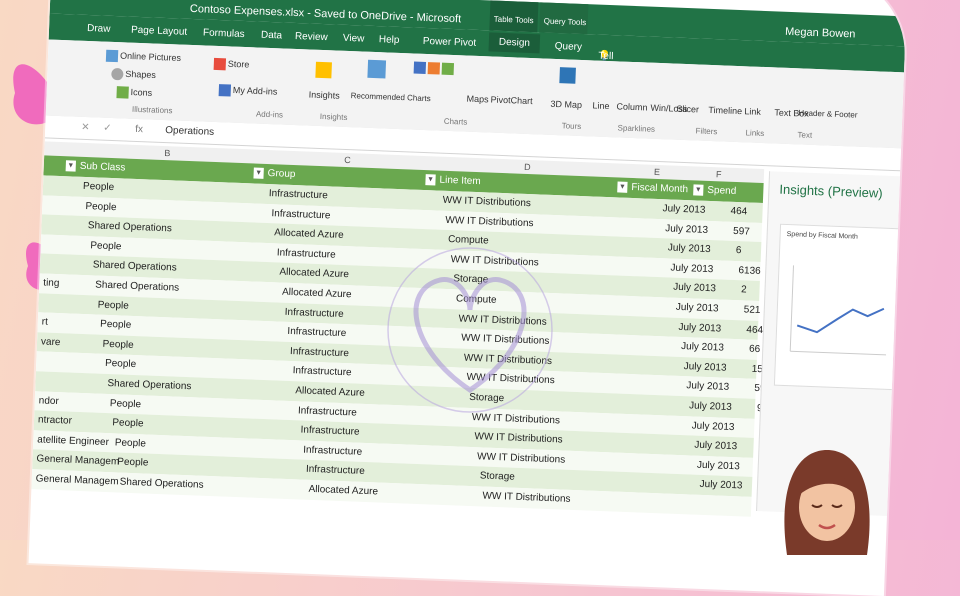 Image resolution: width=960 pixels, height=596 pixels. What do you see at coordinates (739, 250) in the screenshot?
I see `table-cell: 6` at bounding box center [739, 250].